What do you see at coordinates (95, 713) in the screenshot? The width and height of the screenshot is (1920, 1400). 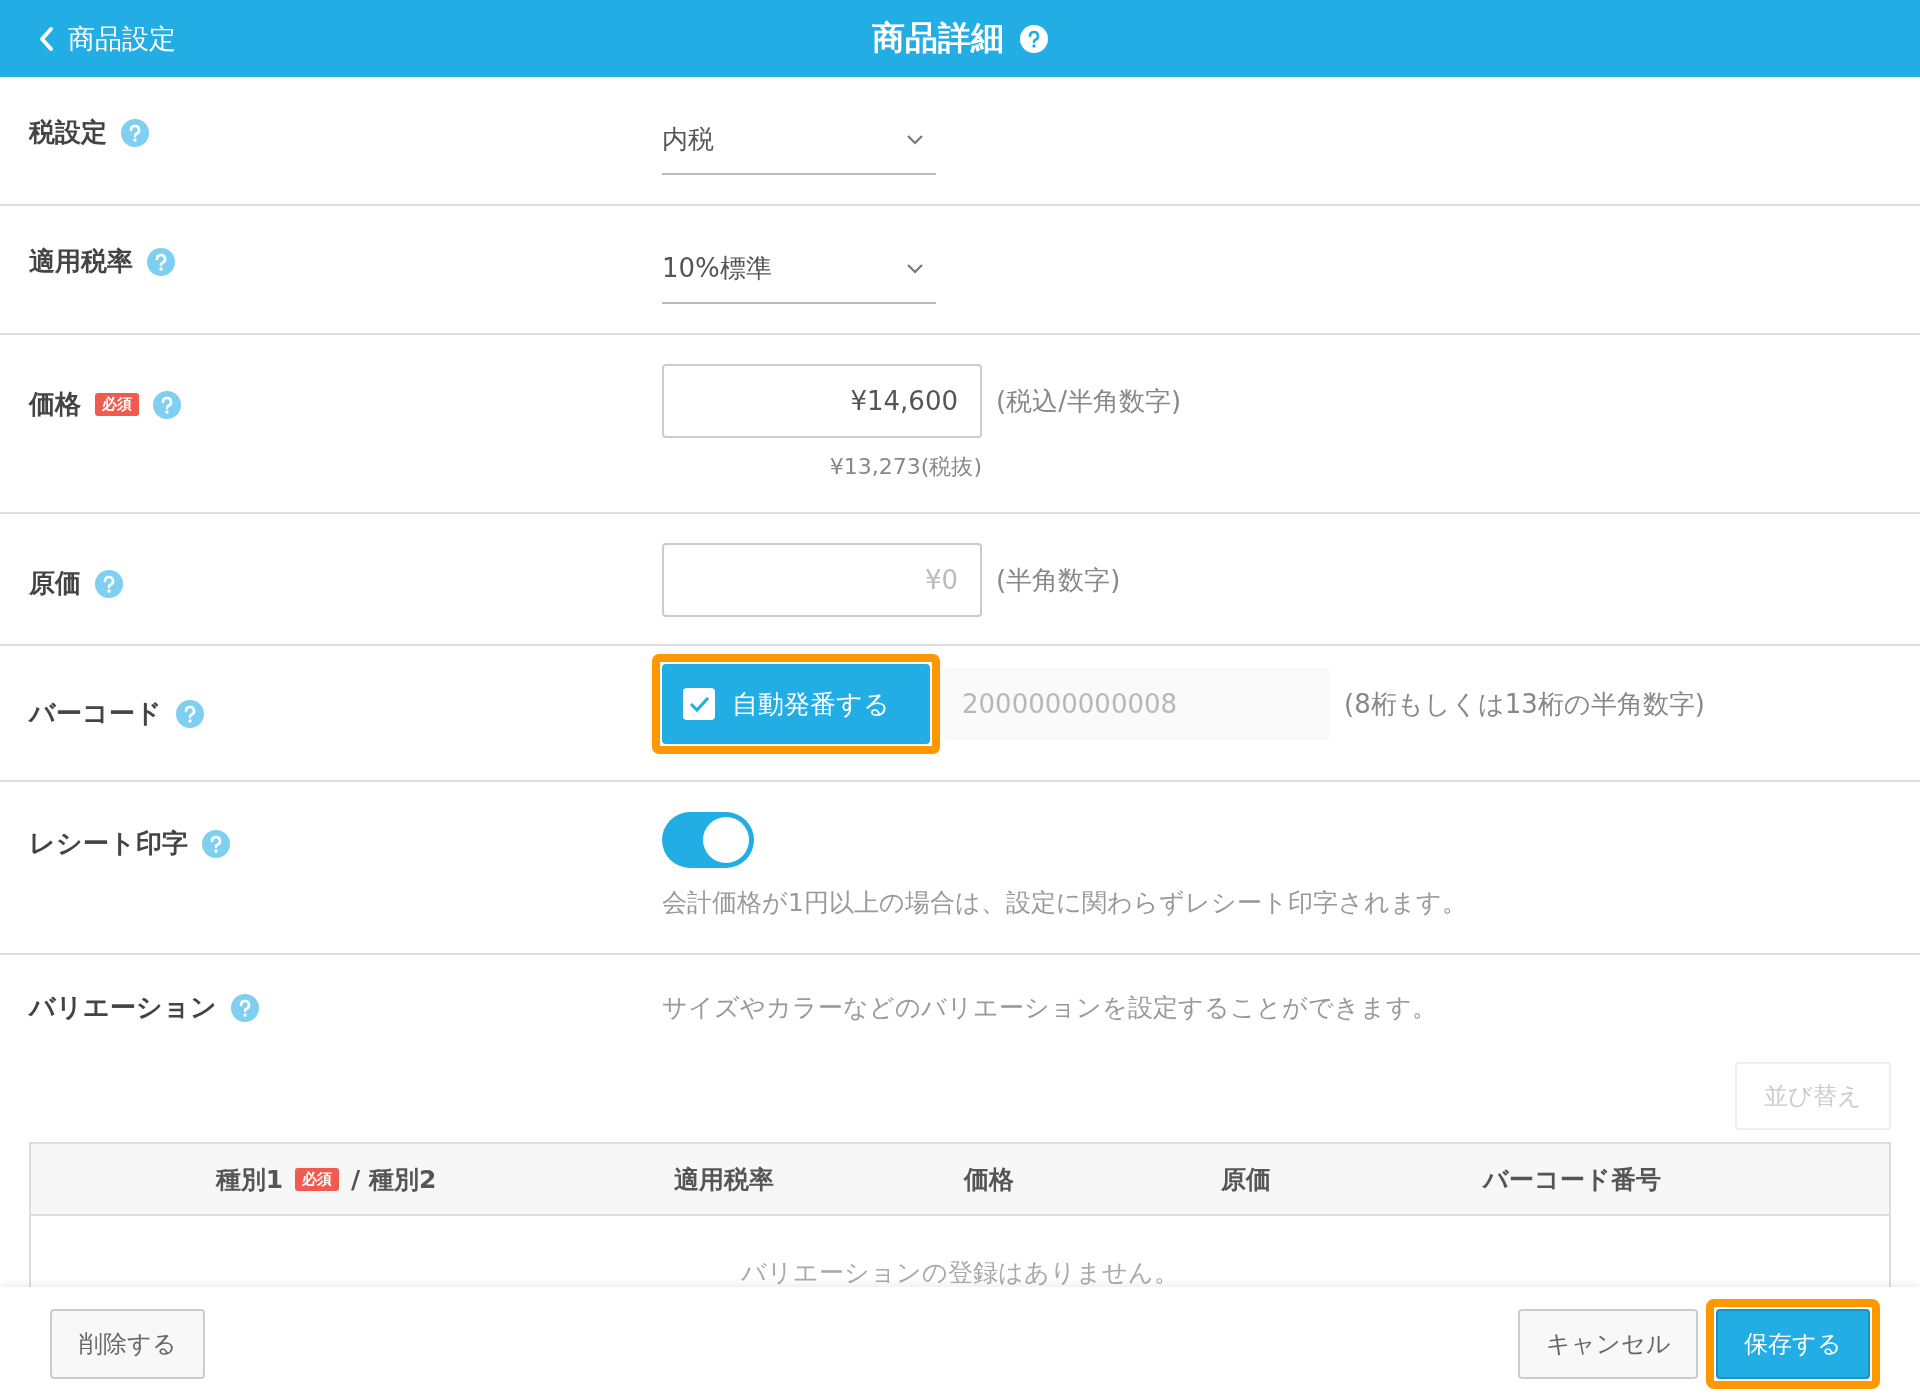 I see `field-label: バーコード` at bounding box center [95, 713].